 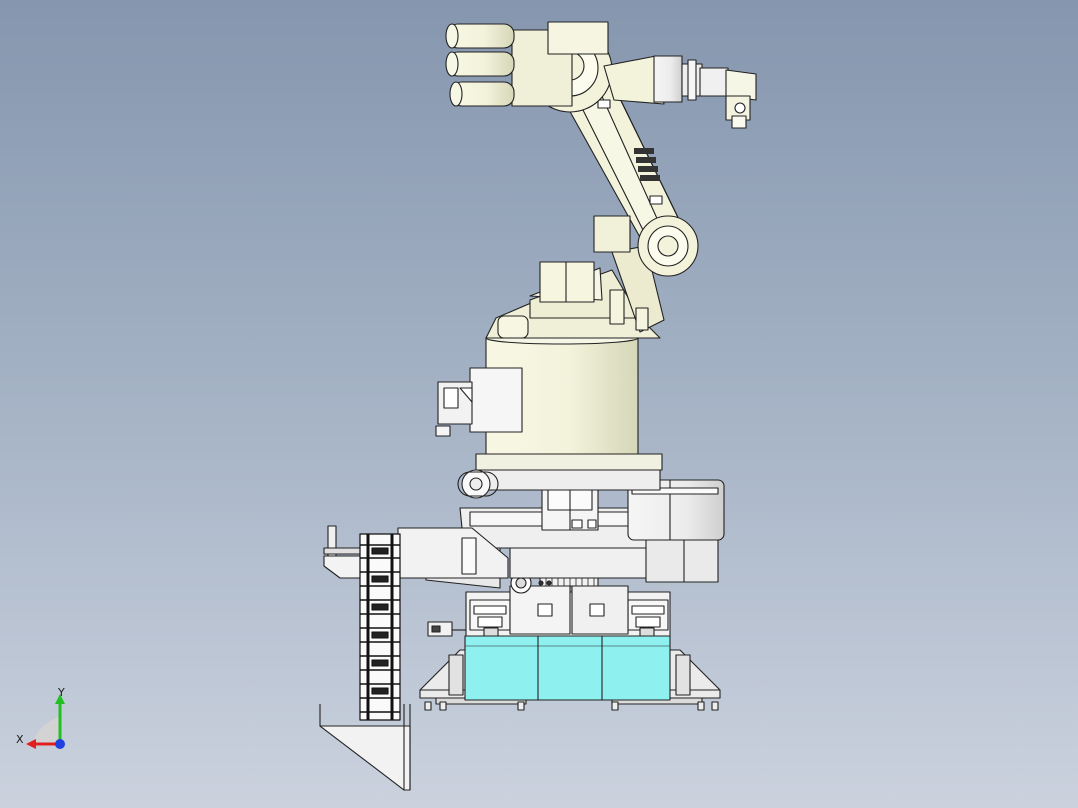 I want to click on linear-slide-carriage, so click(x=549, y=611).